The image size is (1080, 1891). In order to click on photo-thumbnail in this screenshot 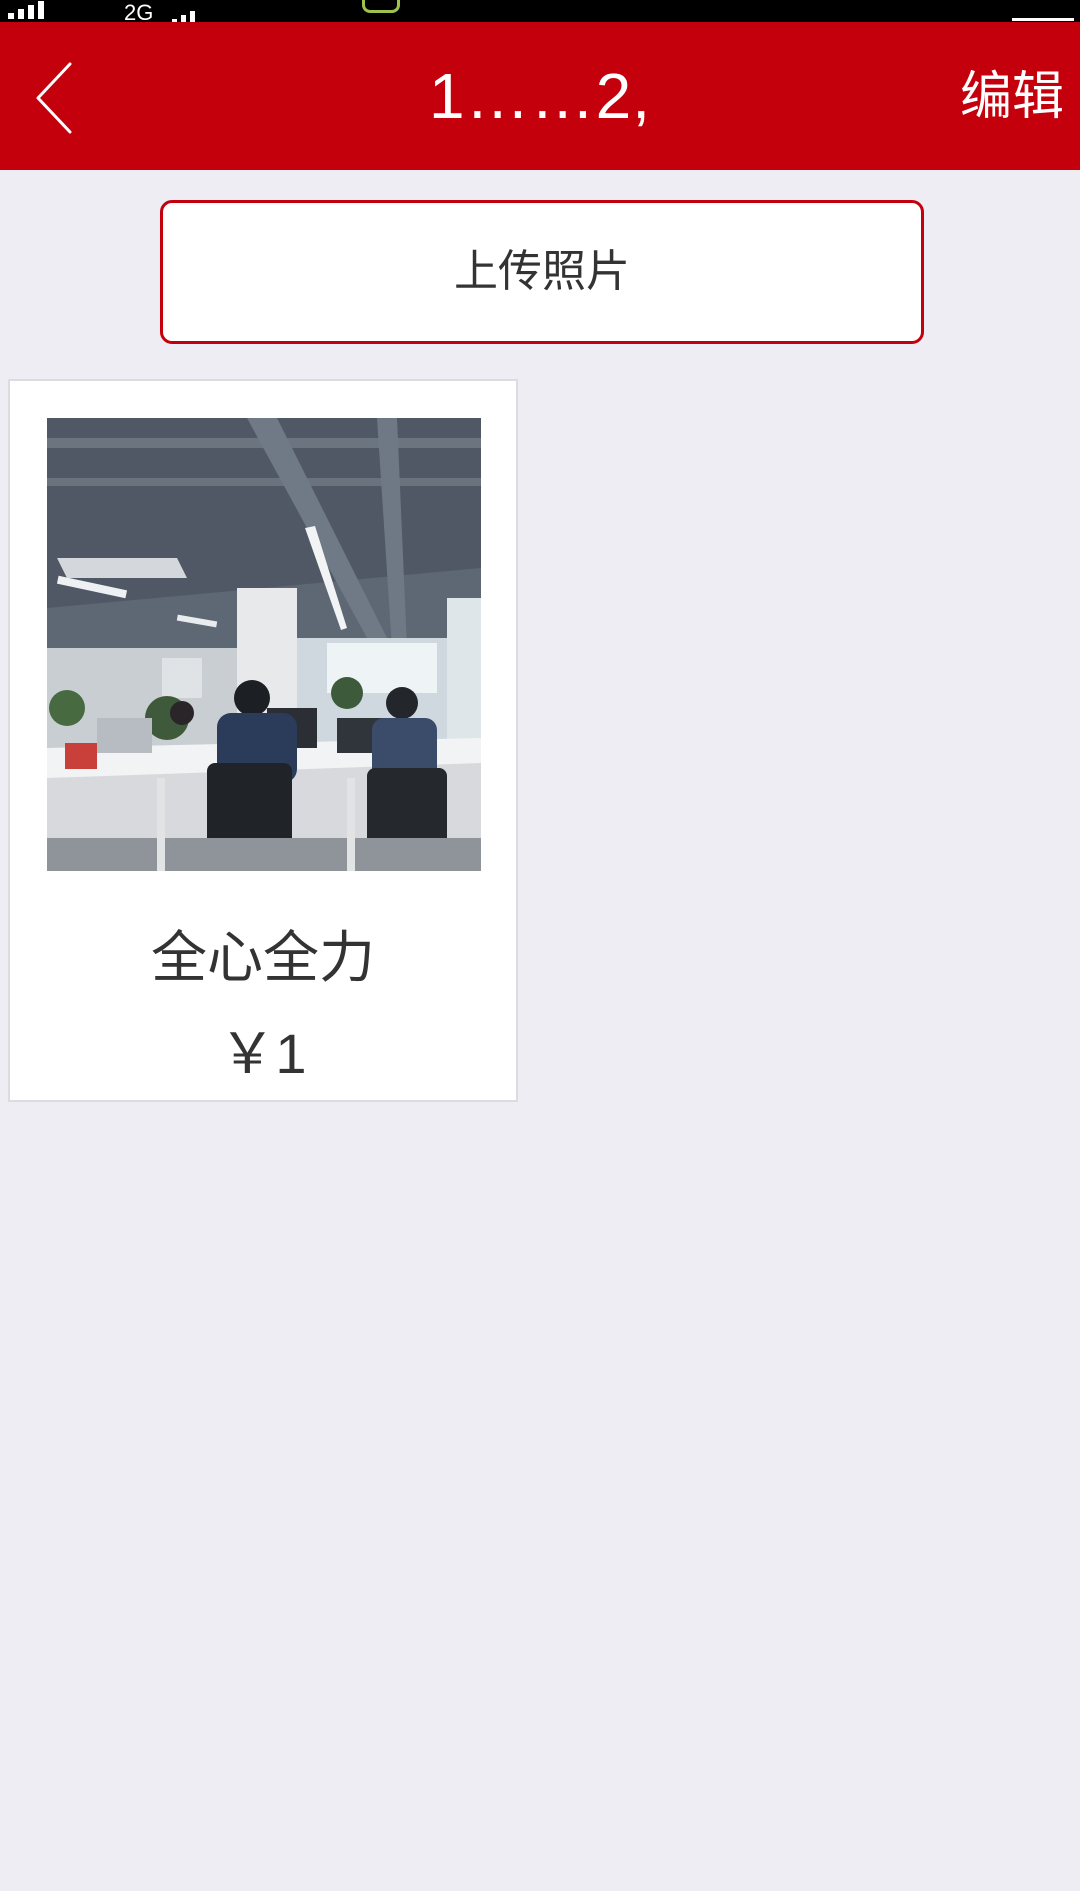, I will do `click(264, 644)`.